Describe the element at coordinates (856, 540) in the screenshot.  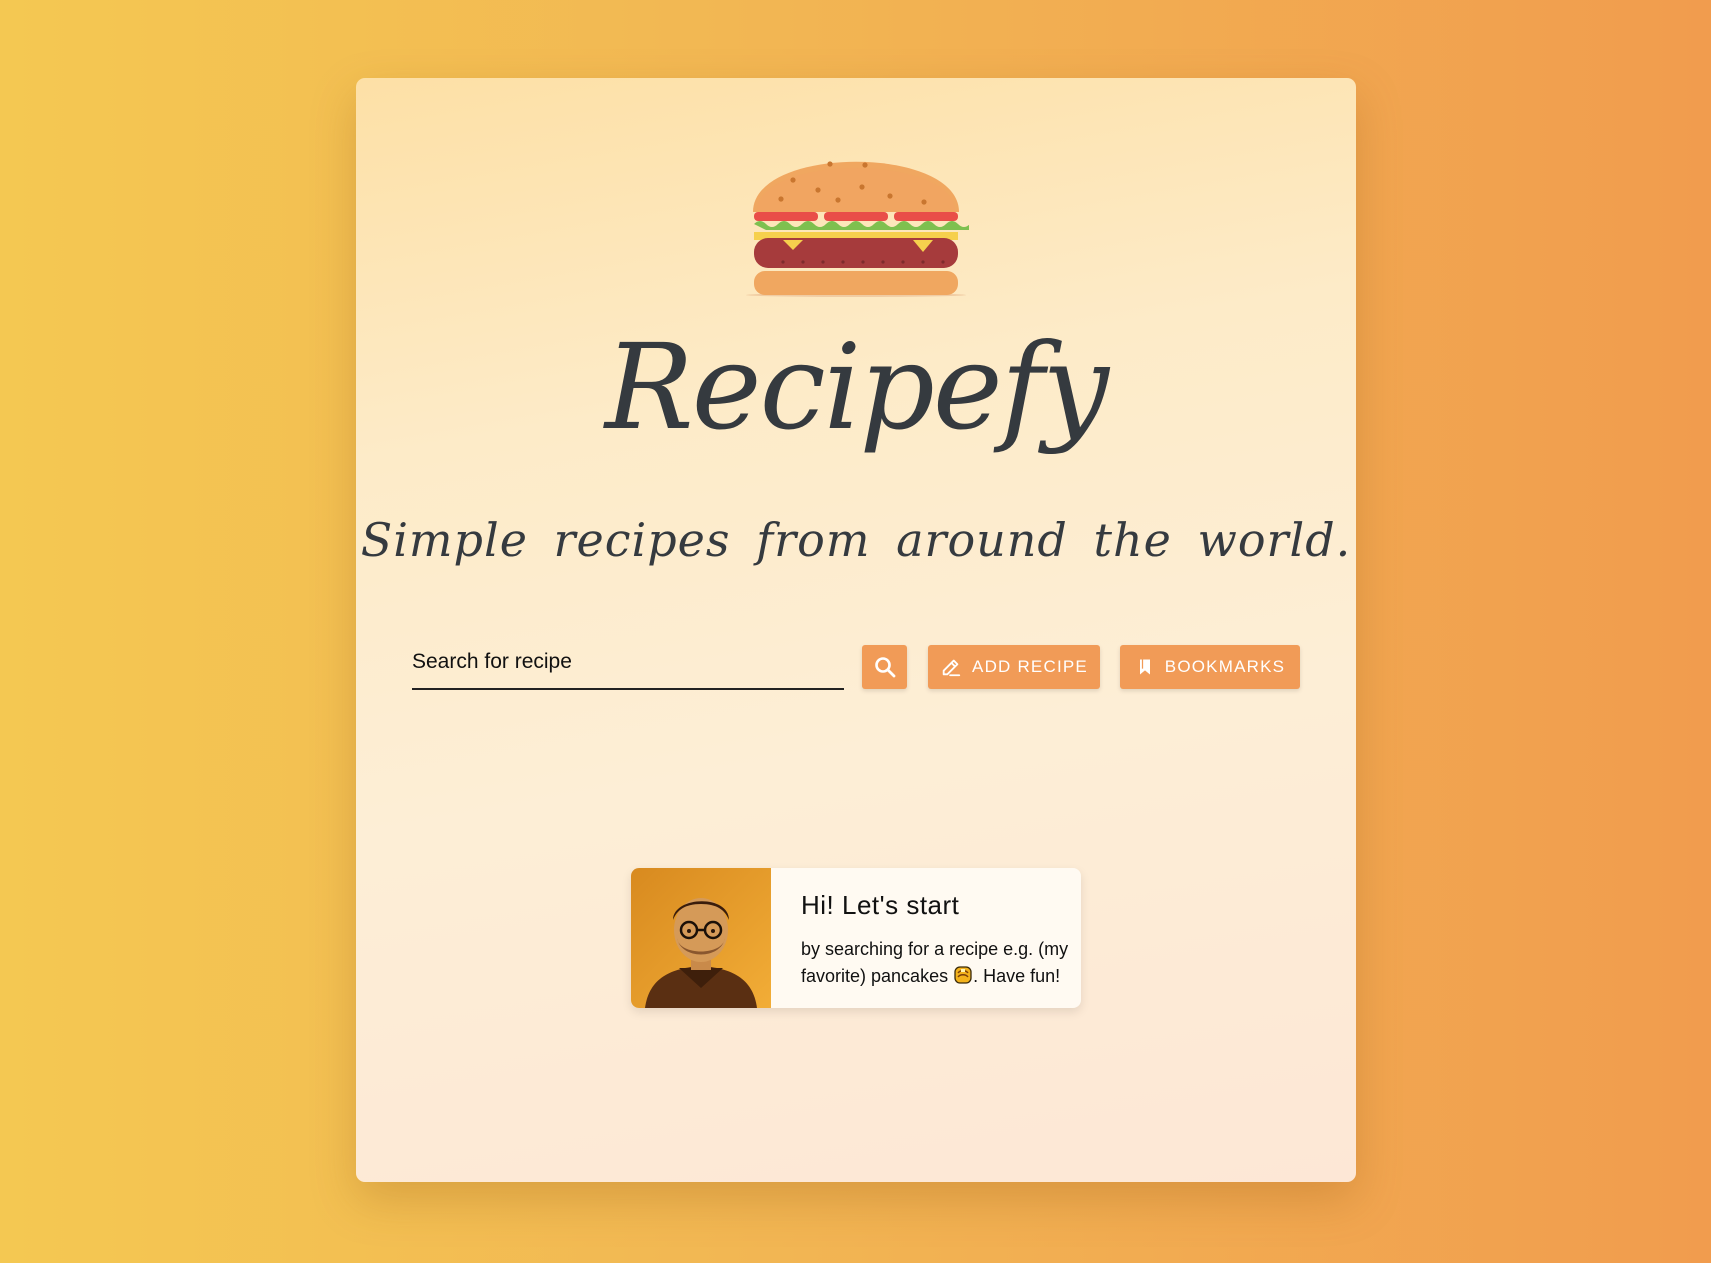
I see `app-tagline: Simple recipes from around the world.` at that location.